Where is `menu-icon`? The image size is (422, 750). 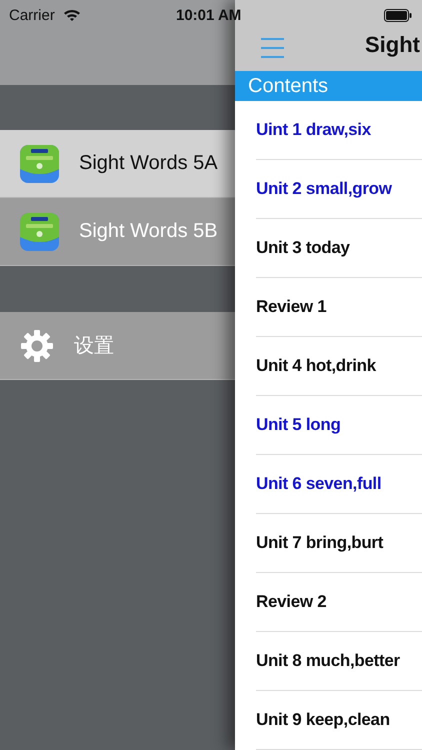 menu-icon is located at coordinates (272, 48).